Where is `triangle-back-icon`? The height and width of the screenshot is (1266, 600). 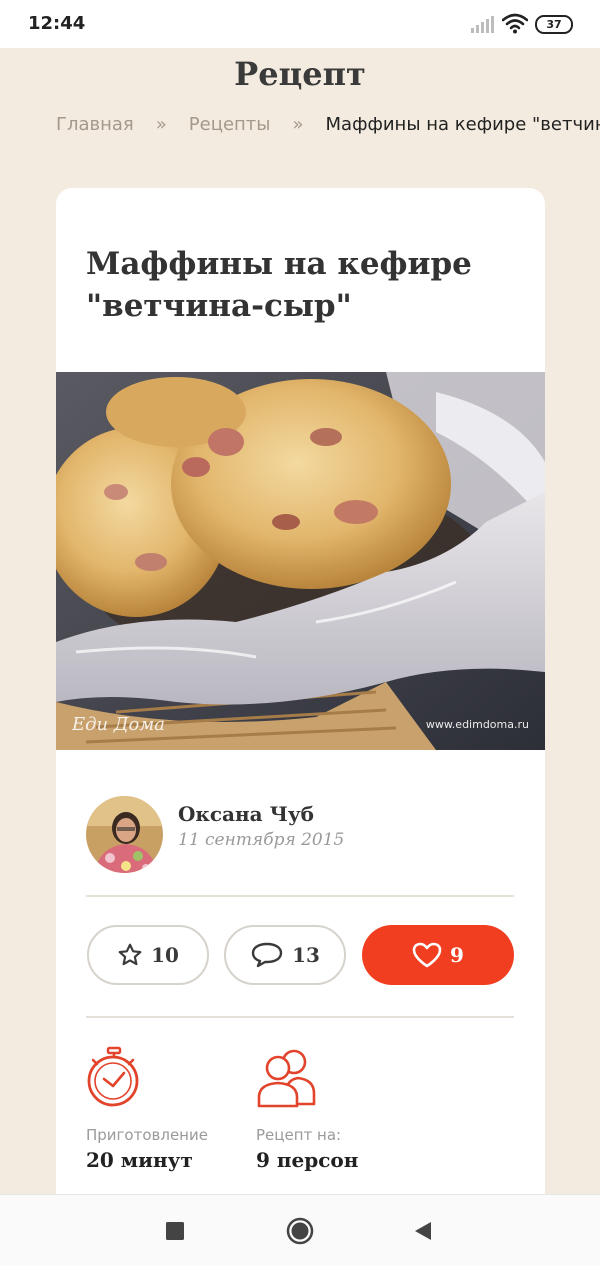 triangle-back-icon is located at coordinates (423, 1231).